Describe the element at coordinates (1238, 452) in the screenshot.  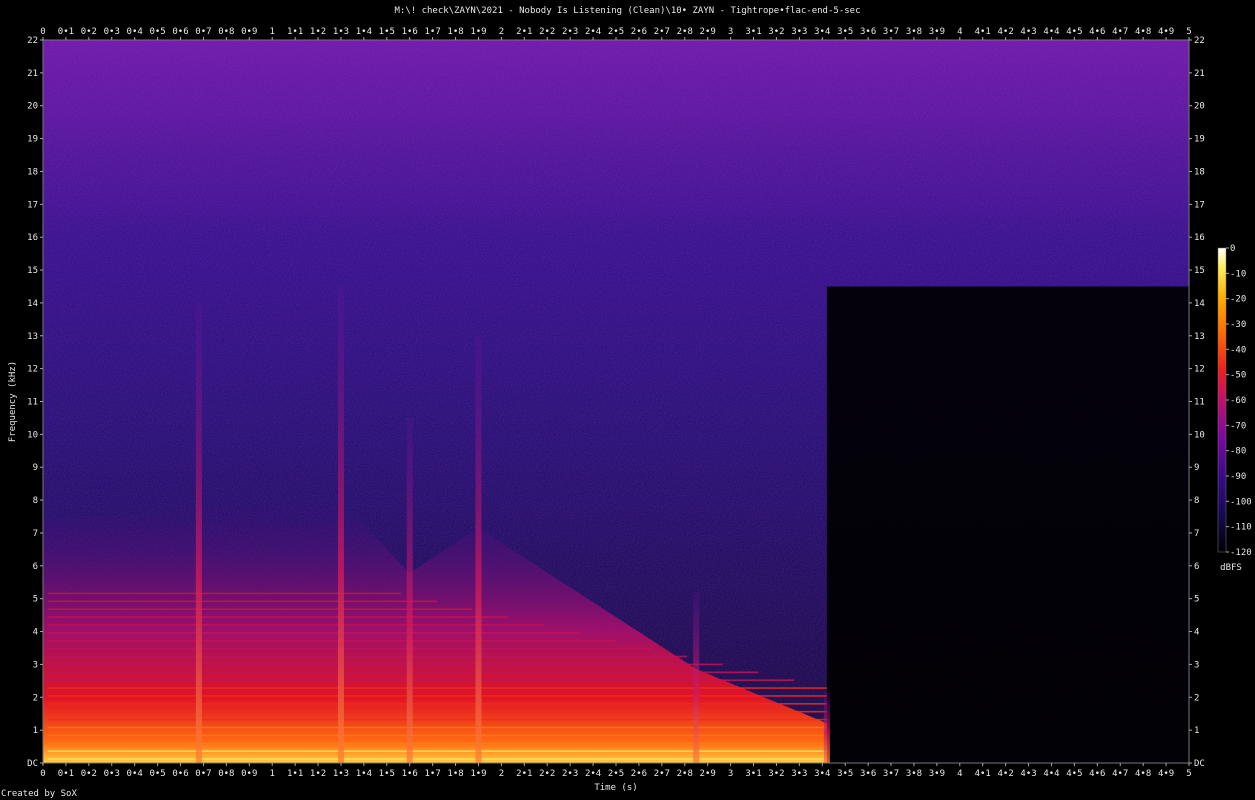
I see `colorbar-tick-label: -80` at that location.